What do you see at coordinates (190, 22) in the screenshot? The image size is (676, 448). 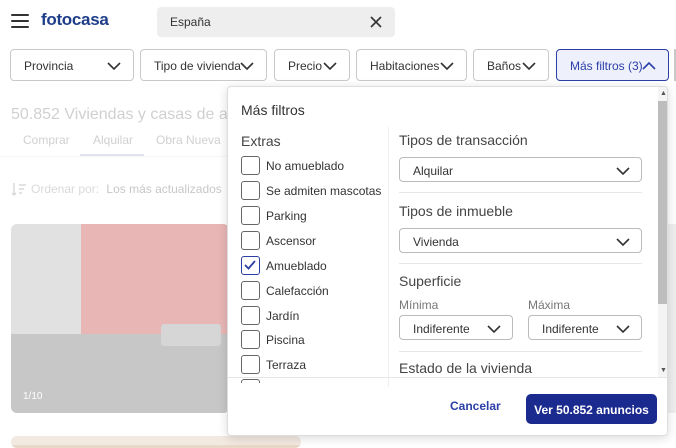 I see `search-value: España` at bounding box center [190, 22].